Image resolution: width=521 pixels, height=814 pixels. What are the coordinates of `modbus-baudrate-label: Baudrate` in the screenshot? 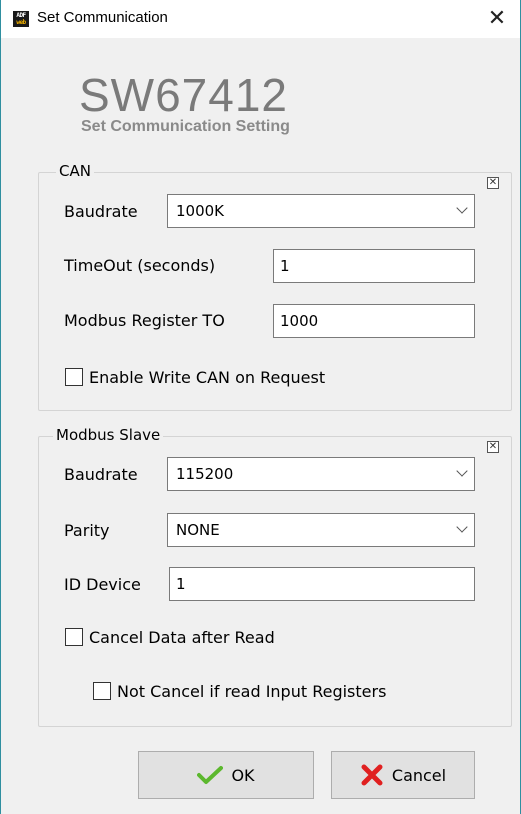 It's located at (101, 474).